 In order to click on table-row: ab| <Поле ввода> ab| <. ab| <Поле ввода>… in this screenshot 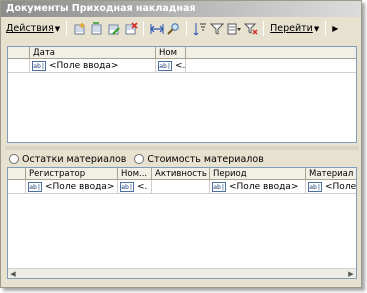, I will do `click(182, 187)`.